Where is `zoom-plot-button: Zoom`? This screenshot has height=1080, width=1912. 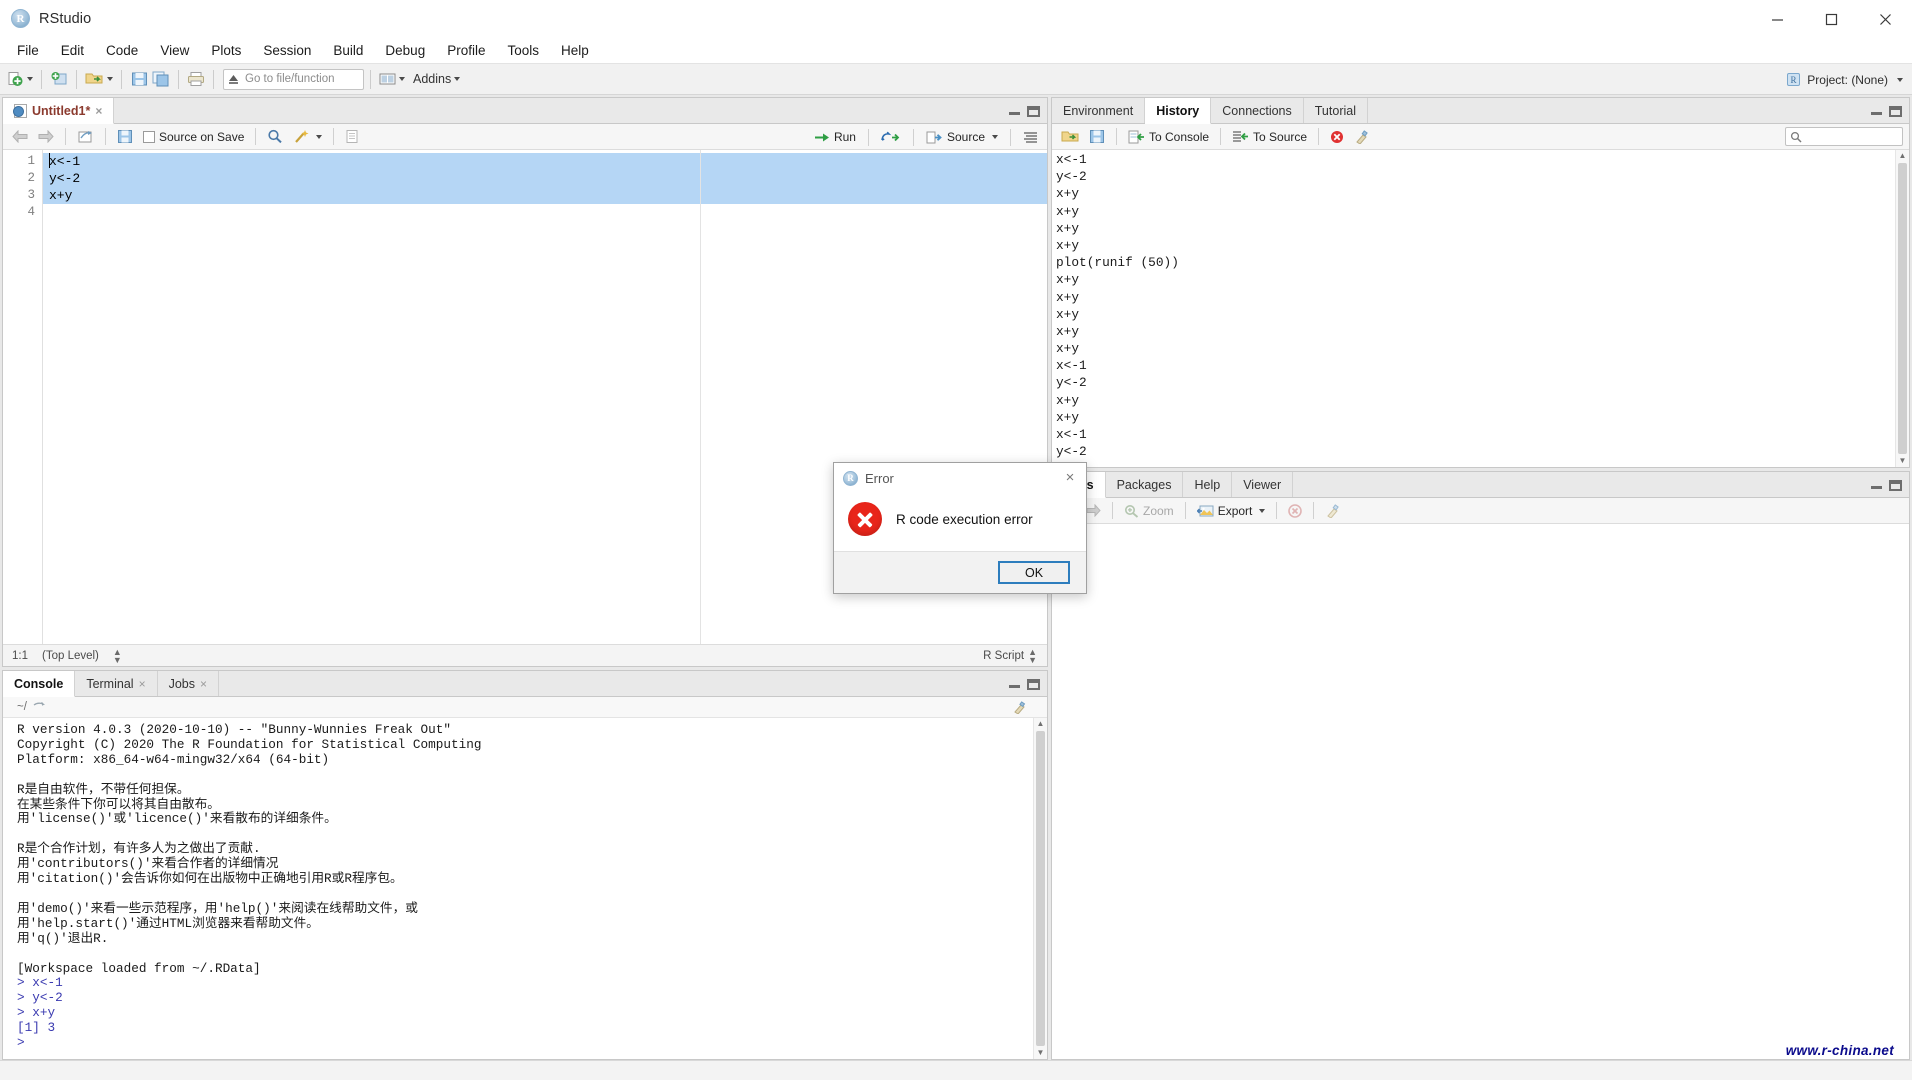 zoom-plot-button: Zoom is located at coordinates (1149, 510).